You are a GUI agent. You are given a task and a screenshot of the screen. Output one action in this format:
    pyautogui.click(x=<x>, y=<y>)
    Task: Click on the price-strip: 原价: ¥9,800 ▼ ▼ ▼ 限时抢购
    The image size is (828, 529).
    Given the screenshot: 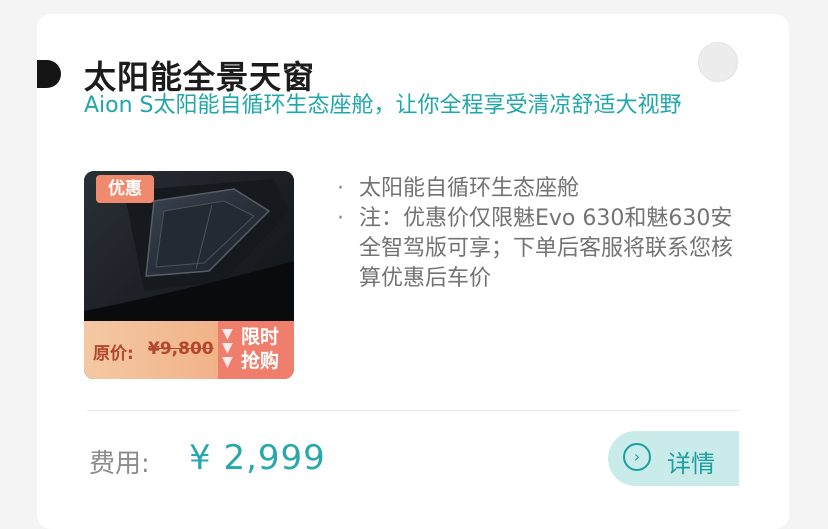 What is the action you would take?
    pyautogui.click(x=189, y=350)
    